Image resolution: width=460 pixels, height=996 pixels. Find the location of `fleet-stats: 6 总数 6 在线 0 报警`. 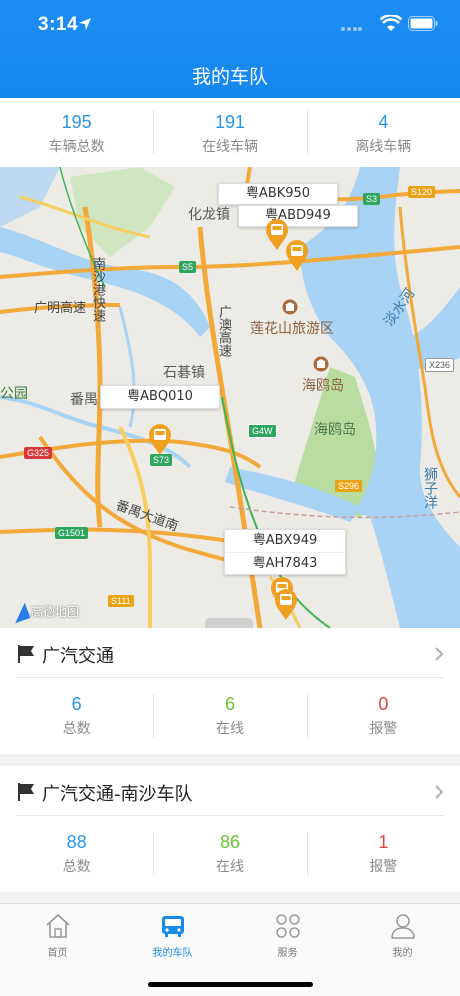

fleet-stats: 6 总数 6 在线 0 报警 is located at coordinates (230, 716).